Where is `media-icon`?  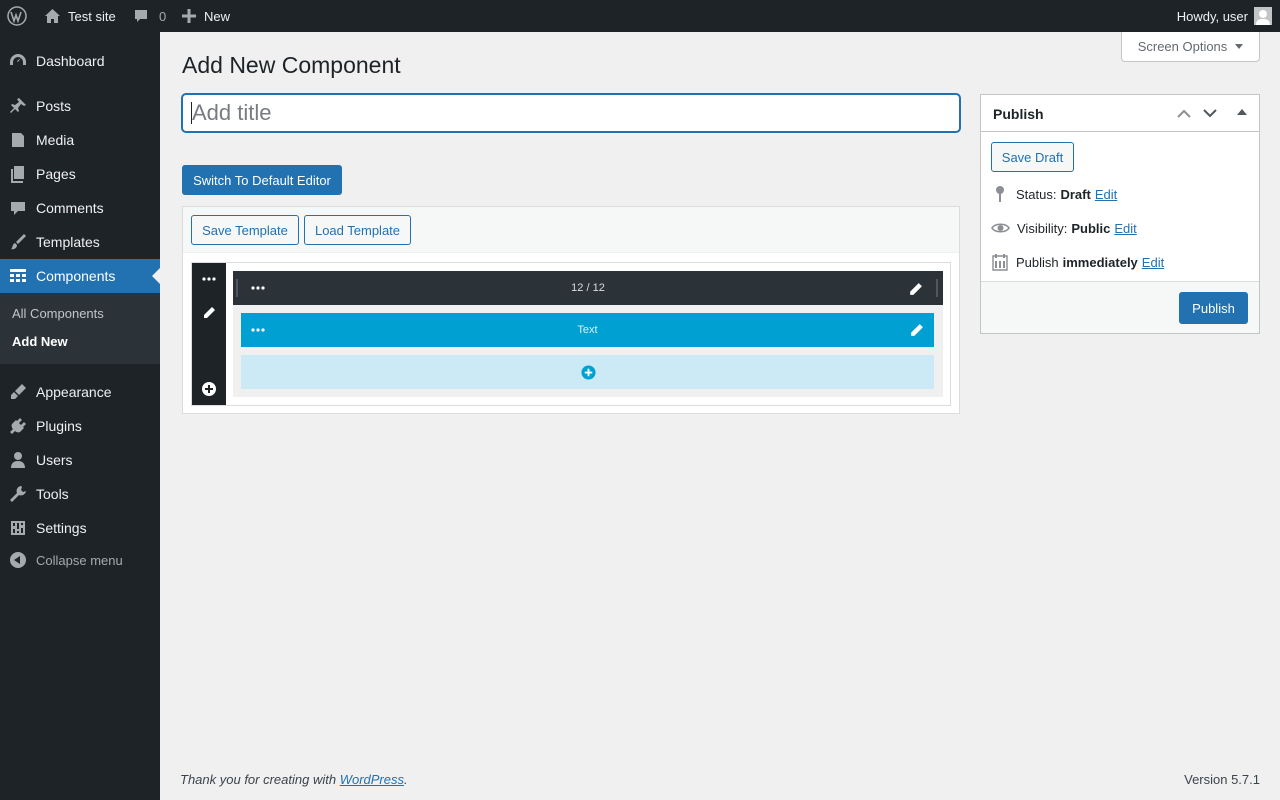 media-icon is located at coordinates (18, 140).